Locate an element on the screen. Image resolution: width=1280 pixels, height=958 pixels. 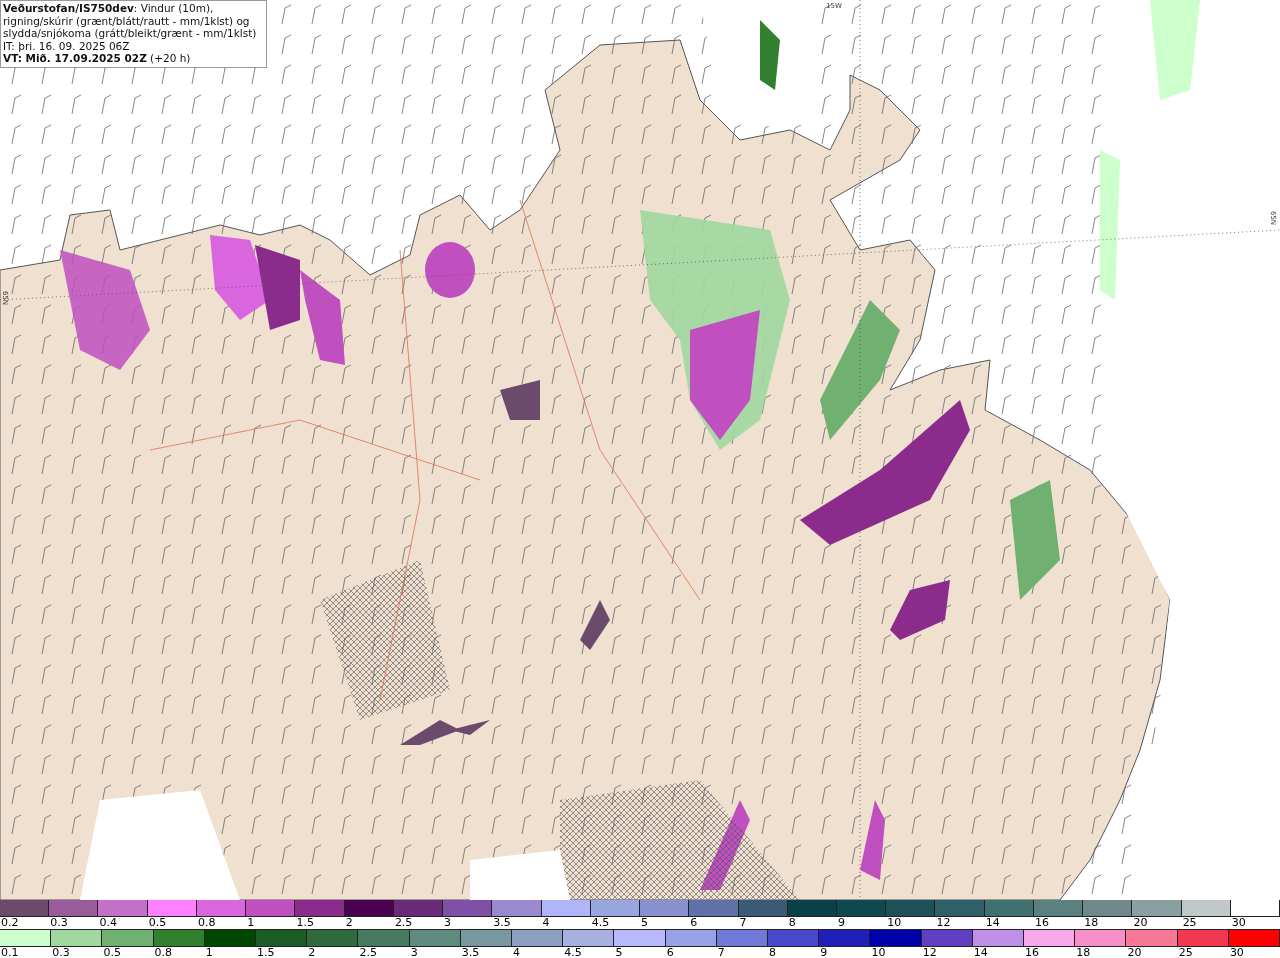
legend-label: 0.2 is located at coordinates (10, 922).